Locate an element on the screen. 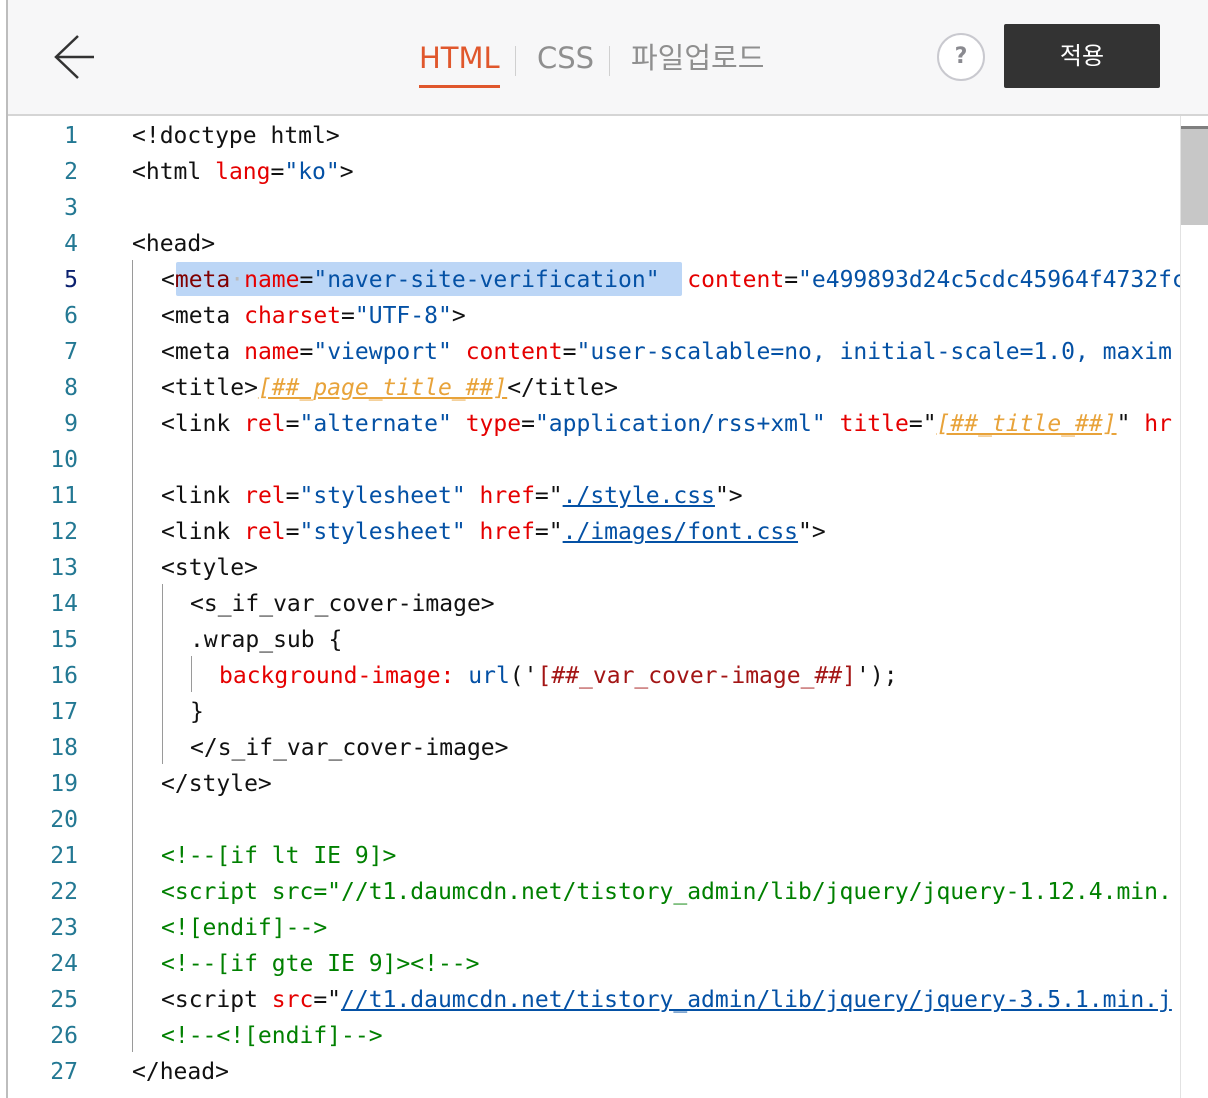 The image size is (1208, 1098). code-line: .wrap_sub { is located at coordinates (266, 640).